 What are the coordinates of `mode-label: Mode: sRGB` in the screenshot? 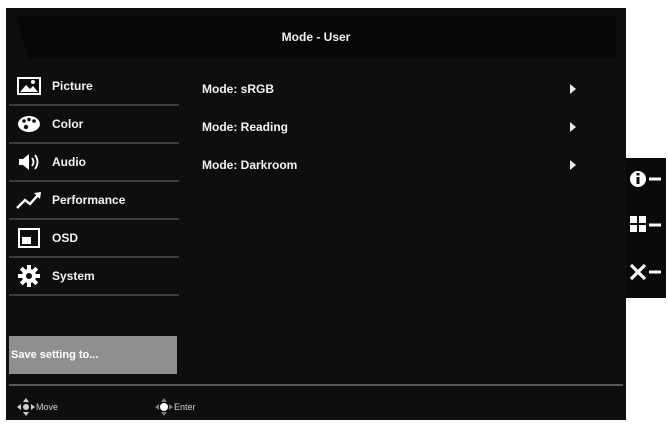 It's located at (238, 89).